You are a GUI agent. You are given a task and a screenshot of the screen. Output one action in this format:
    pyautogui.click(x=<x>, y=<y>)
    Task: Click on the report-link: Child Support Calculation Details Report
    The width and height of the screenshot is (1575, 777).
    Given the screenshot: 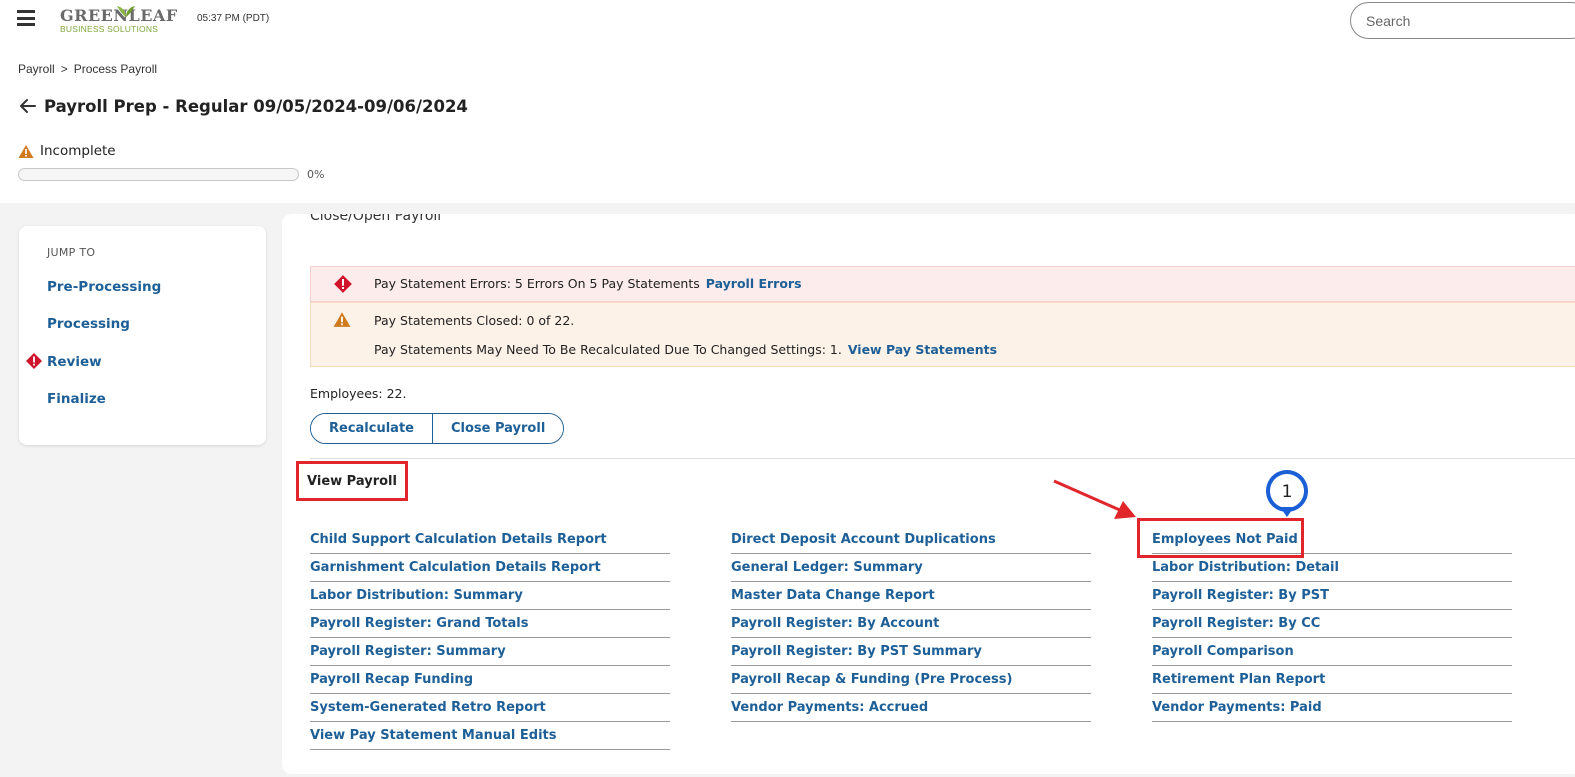 What is the action you would take?
    pyautogui.click(x=490, y=540)
    